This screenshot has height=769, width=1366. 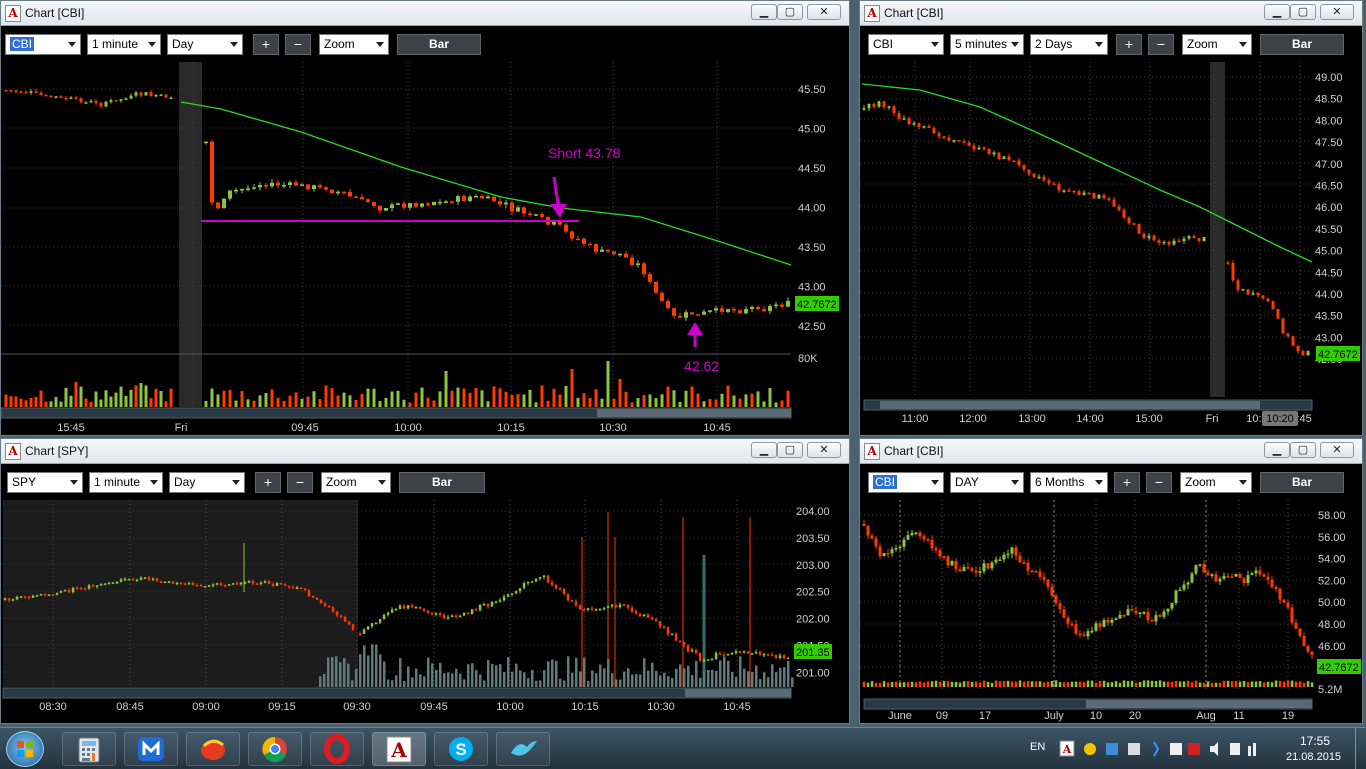 I want to click on skype-icon: S, so click(x=461, y=749).